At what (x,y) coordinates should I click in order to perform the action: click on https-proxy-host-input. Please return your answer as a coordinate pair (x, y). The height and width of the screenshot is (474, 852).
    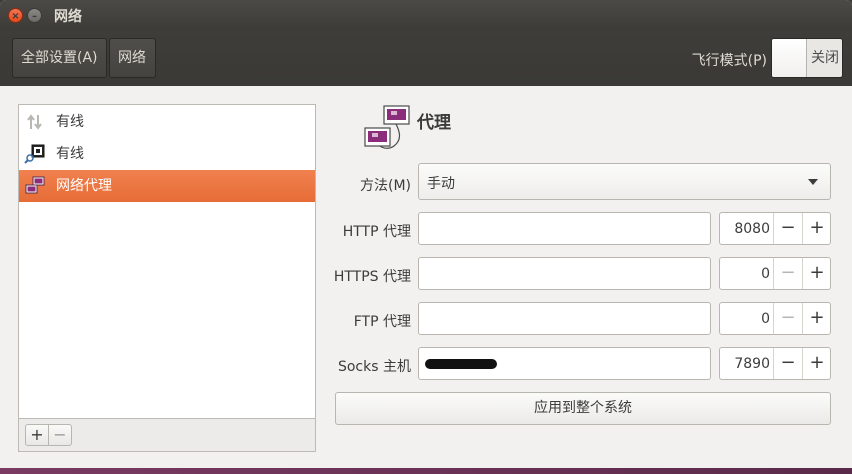
    Looking at the image, I should click on (564, 273).